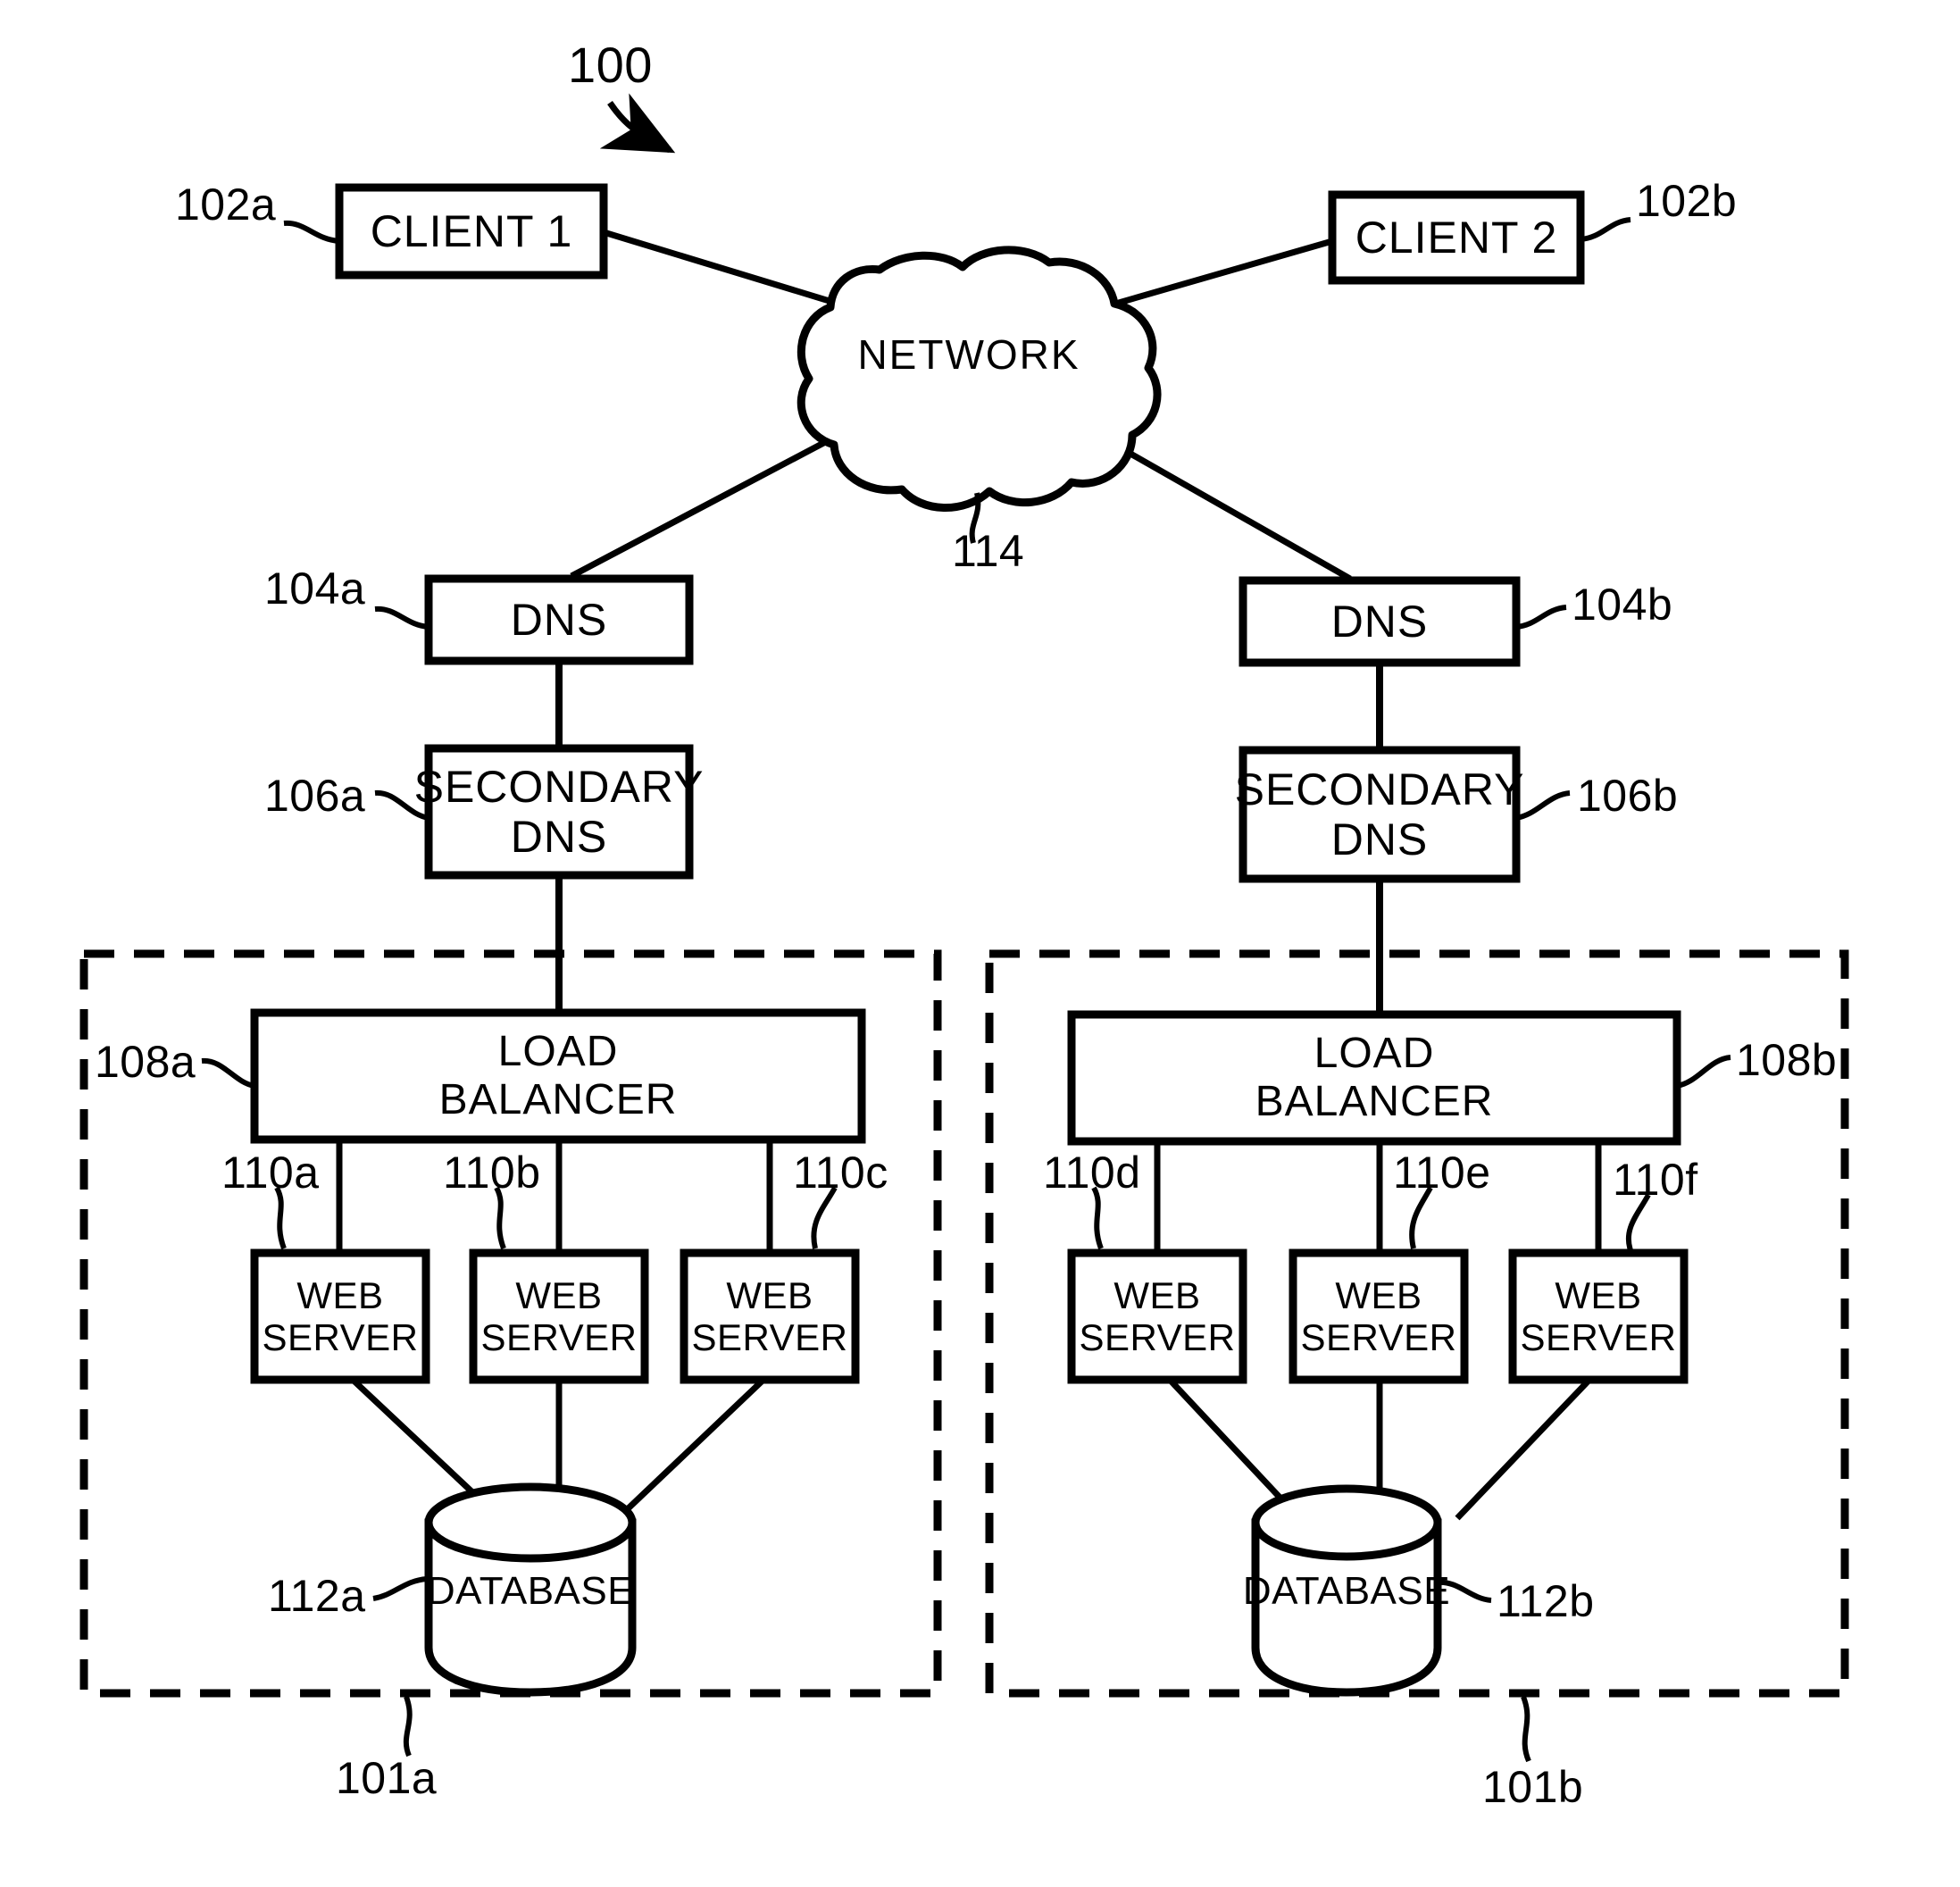  I want to click on ref-114: 114, so click(988, 551).